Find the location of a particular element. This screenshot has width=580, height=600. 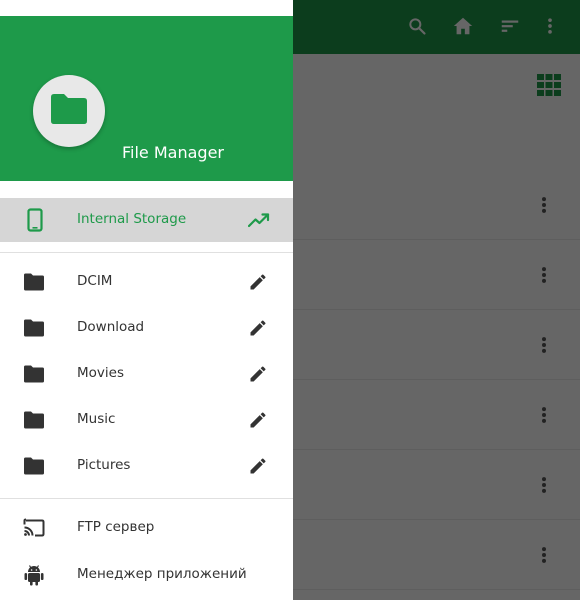

nav-item-label: FTP сервер is located at coordinates (116, 527).